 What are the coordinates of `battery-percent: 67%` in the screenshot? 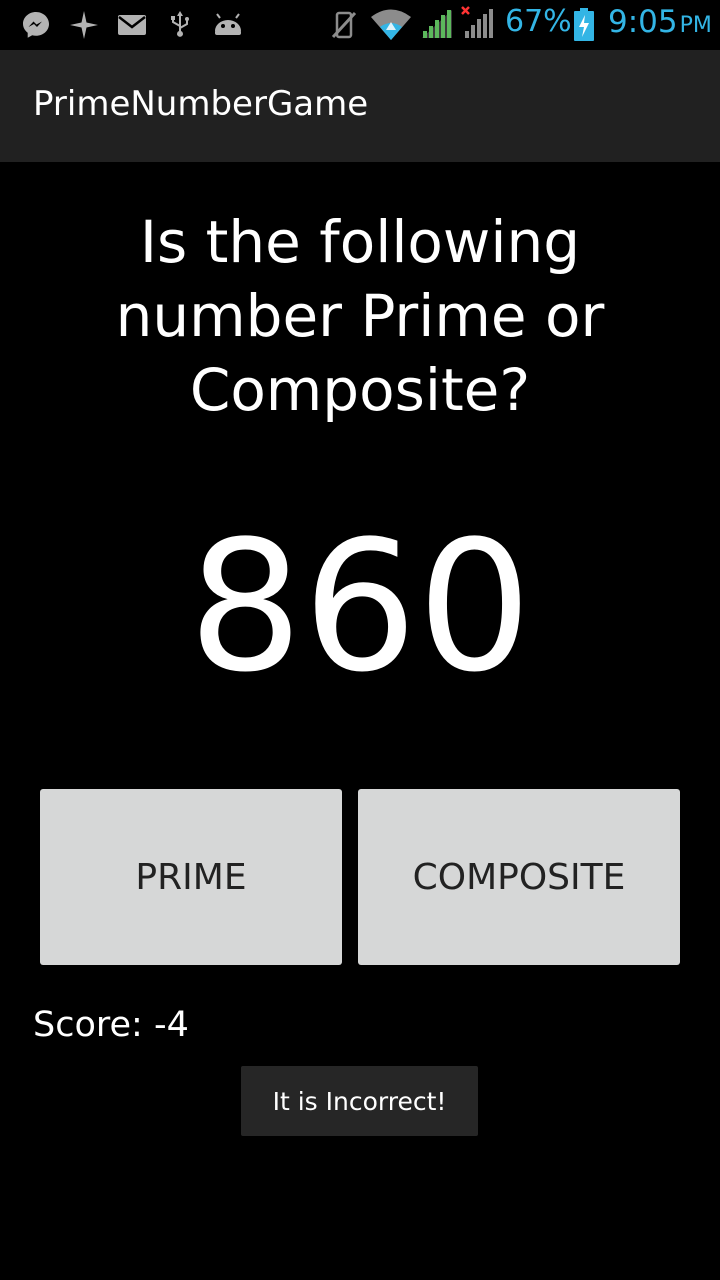 It's located at (538, 21).